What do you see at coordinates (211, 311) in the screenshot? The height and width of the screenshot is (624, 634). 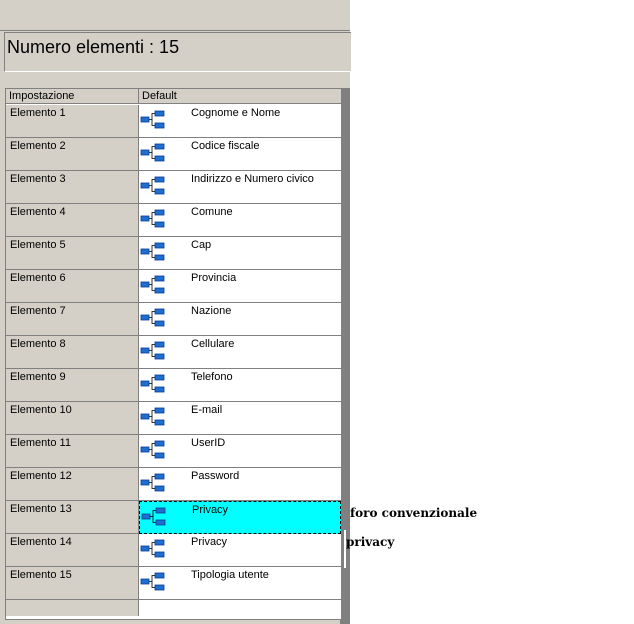 I see `row-value-text: Nazione` at bounding box center [211, 311].